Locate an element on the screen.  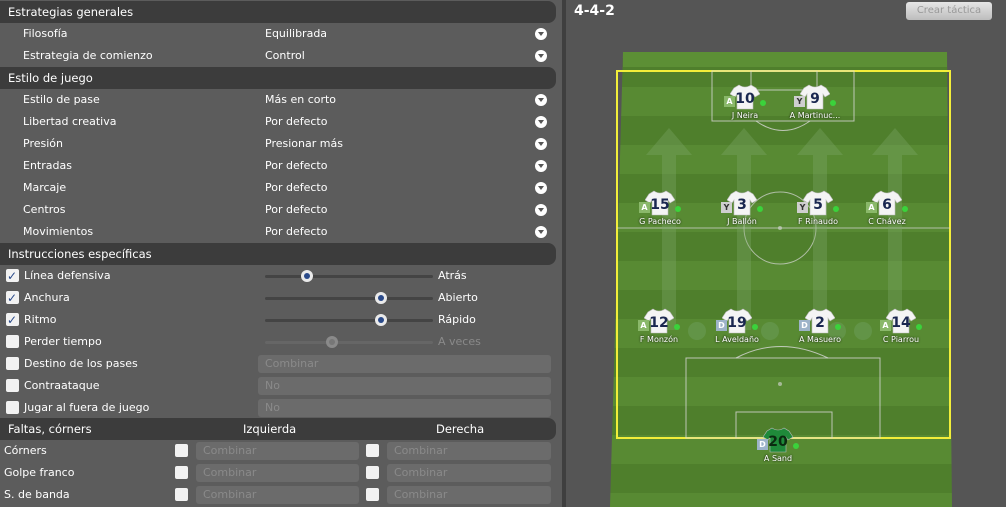
shirt-icon: 6A is located at coordinates (887, 203).